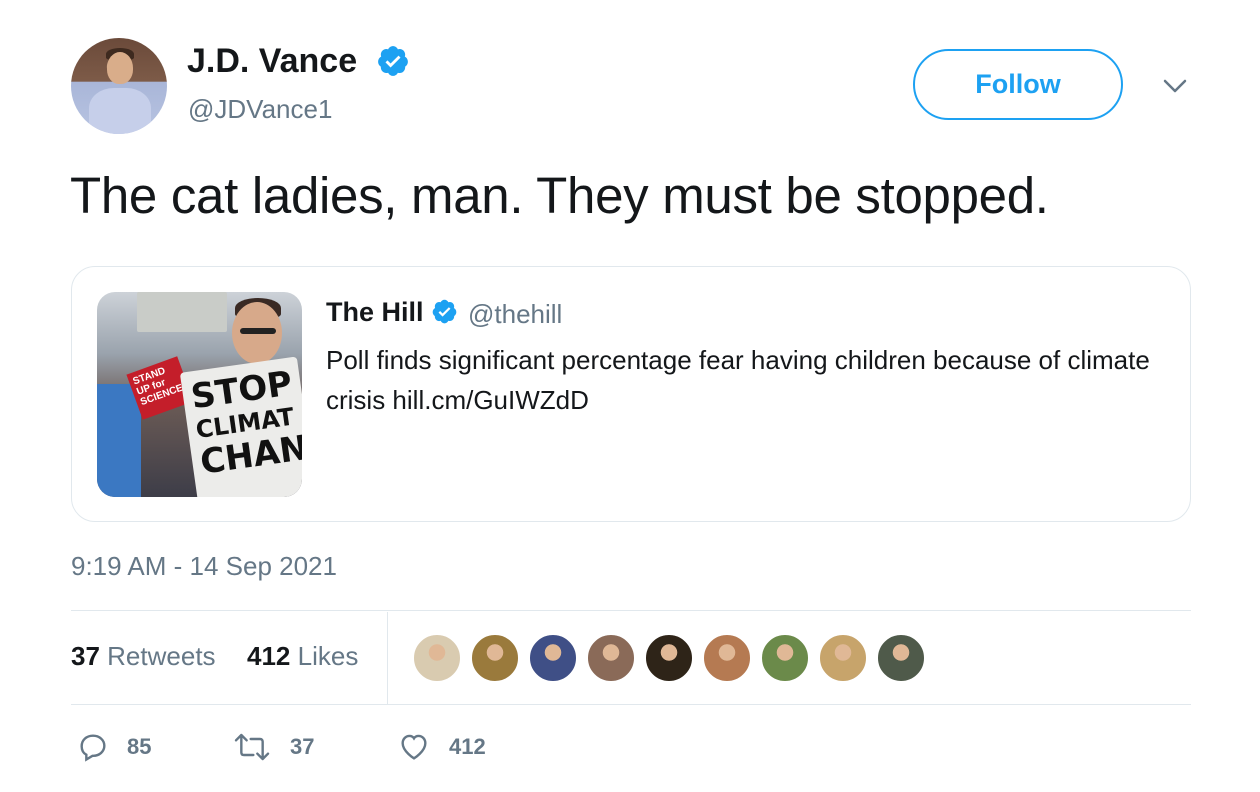  Describe the element at coordinates (139, 746) in the screenshot. I see `reply-count: 85` at that location.